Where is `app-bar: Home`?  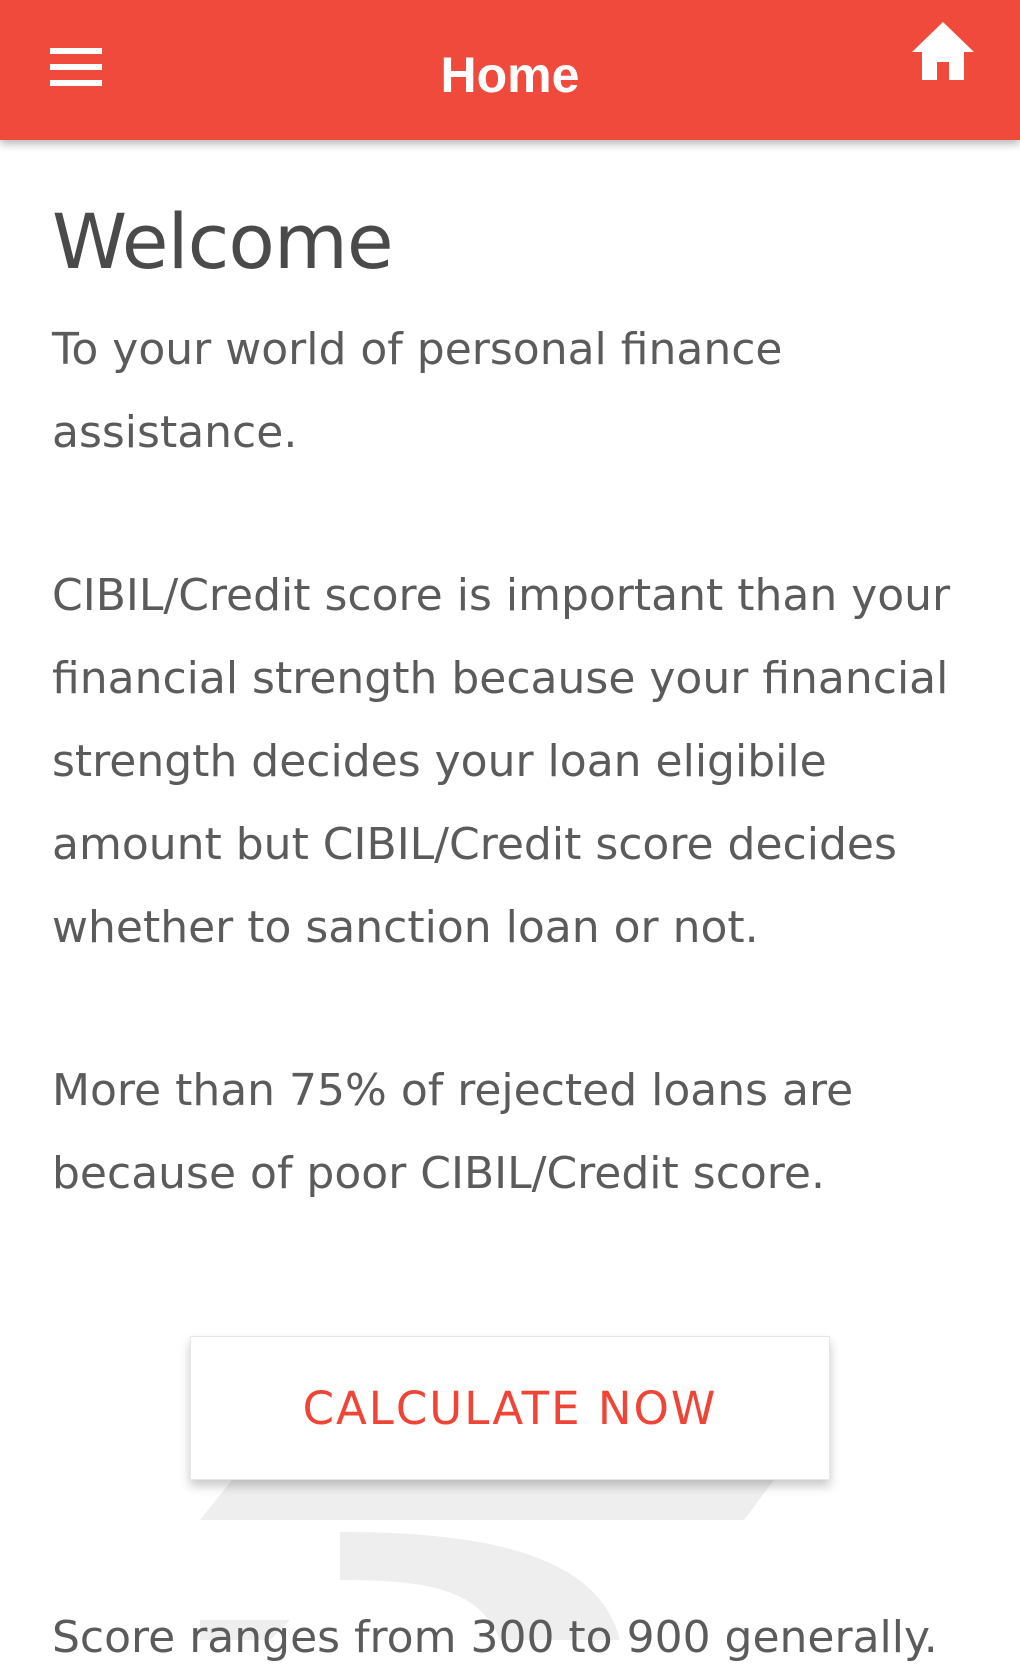 app-bar: Home is located at coordinates (510, 70).